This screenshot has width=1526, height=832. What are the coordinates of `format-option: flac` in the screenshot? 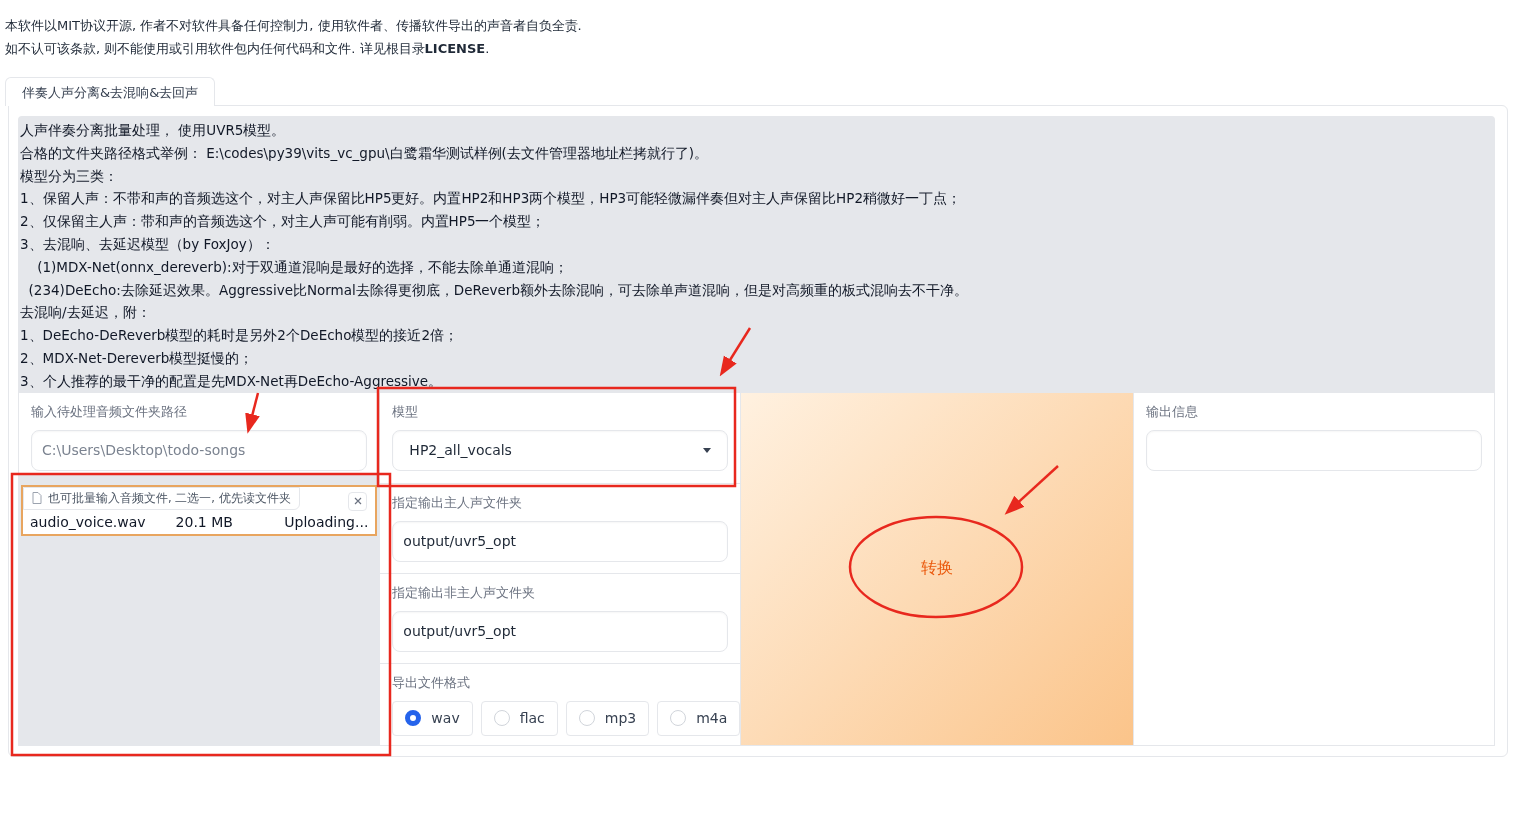 It's located at (519, 718).